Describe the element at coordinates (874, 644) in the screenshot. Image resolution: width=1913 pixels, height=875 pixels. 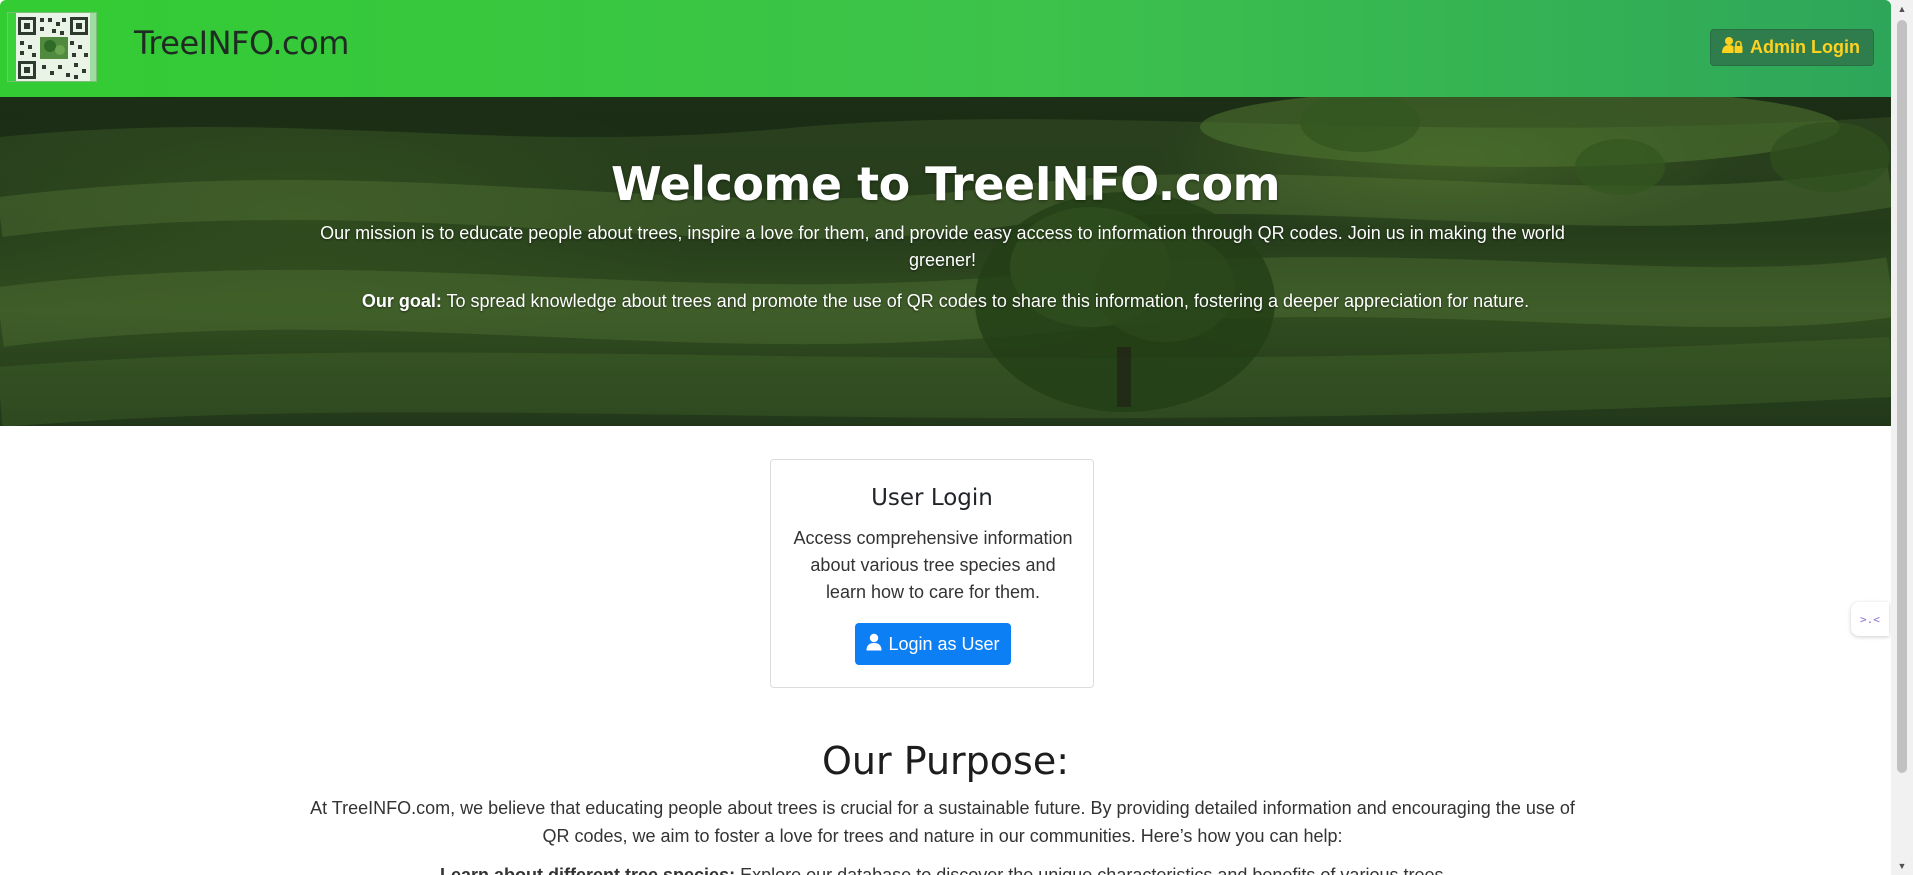
I see `user-icon` at that location.